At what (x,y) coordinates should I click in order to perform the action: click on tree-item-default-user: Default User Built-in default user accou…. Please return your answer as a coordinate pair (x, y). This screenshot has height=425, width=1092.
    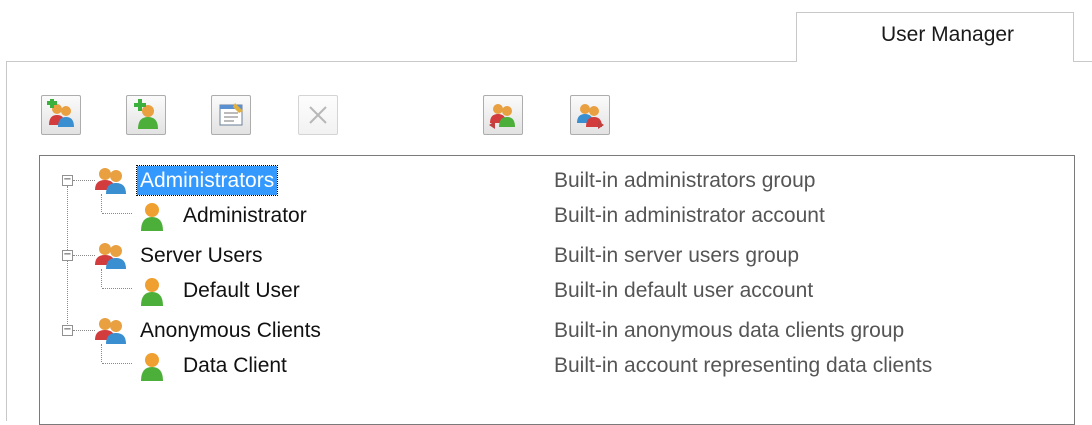
    Looking at the image, I should click on (557, 292).